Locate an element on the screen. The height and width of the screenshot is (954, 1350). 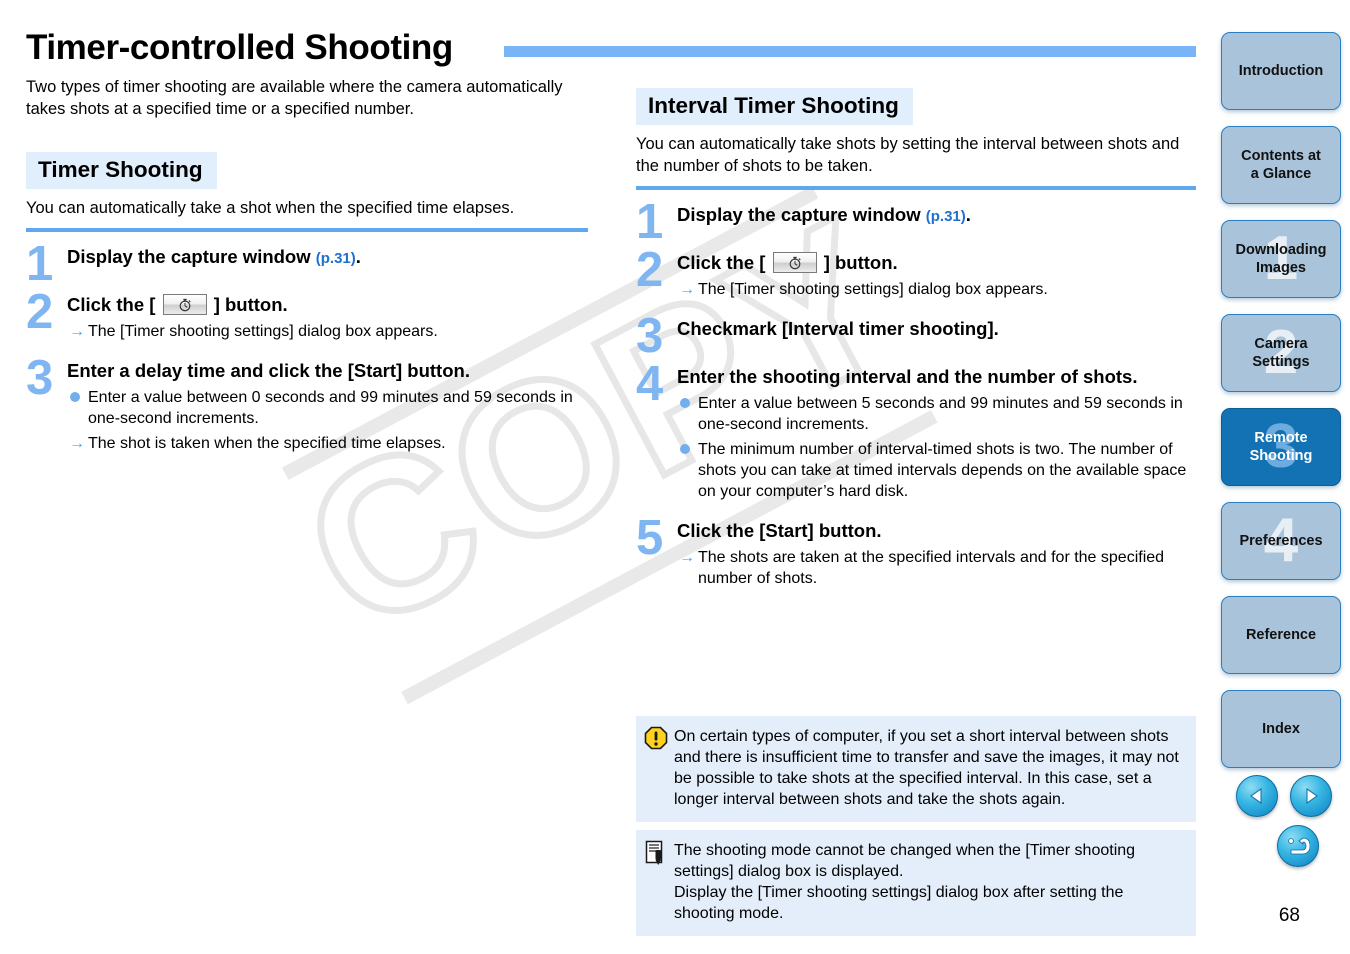
sidebar-item-label: Camera Settings is located at coordinates (1281, 353).